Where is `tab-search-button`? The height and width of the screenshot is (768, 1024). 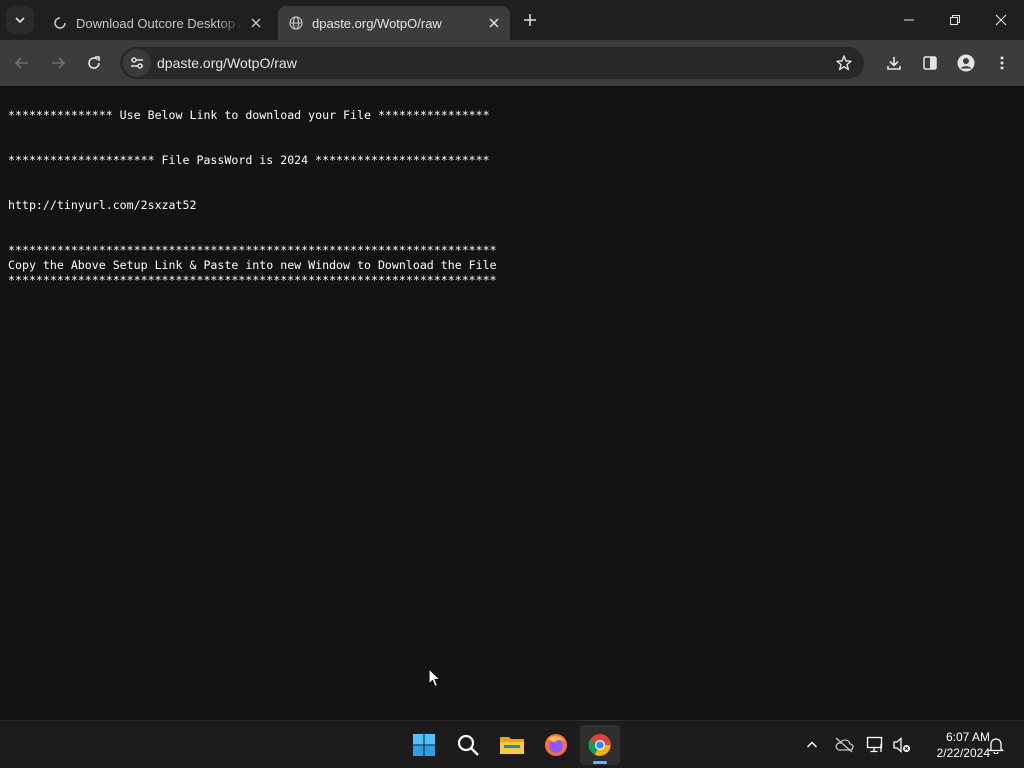 tab-search-button is located at coordinates (20, 20).